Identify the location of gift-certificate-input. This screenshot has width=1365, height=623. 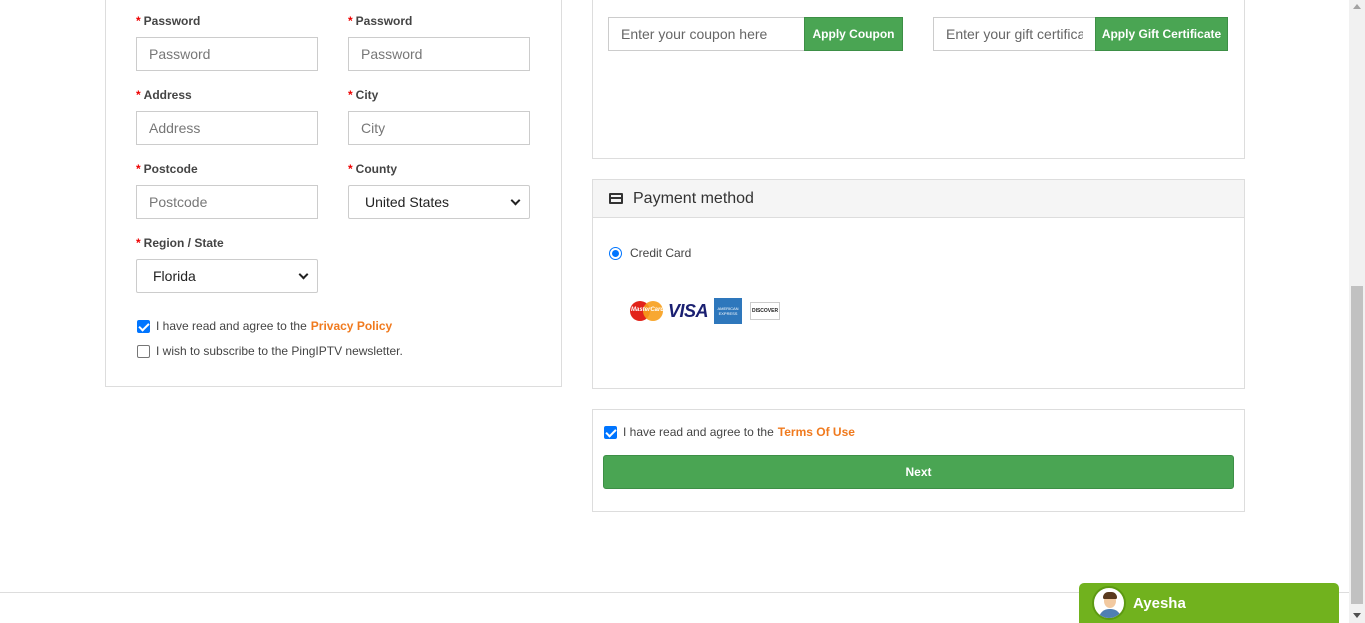
(1014, 34).